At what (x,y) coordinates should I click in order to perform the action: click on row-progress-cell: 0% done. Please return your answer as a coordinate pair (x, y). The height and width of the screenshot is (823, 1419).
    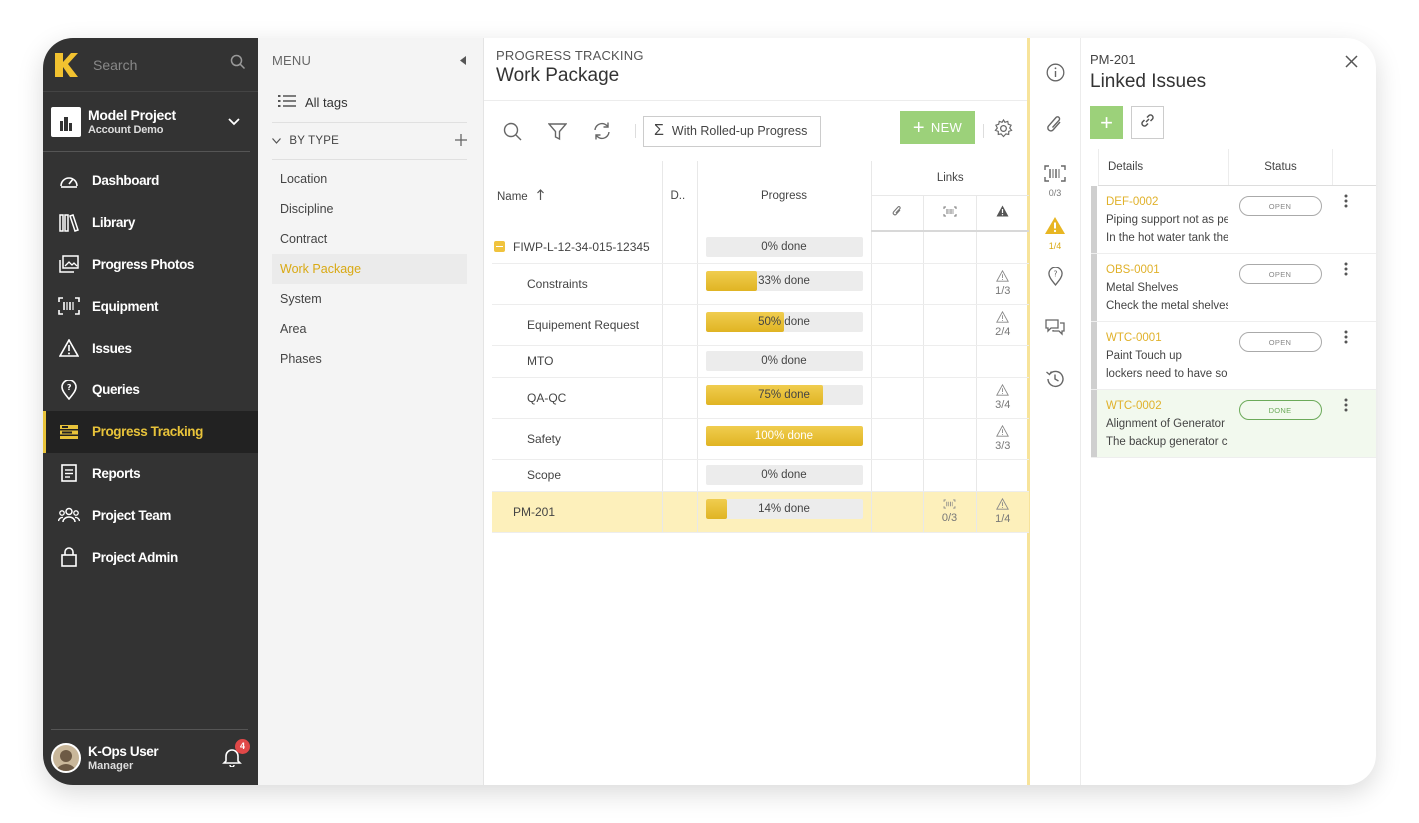
    Looking at the image, I should click on (784, 475).